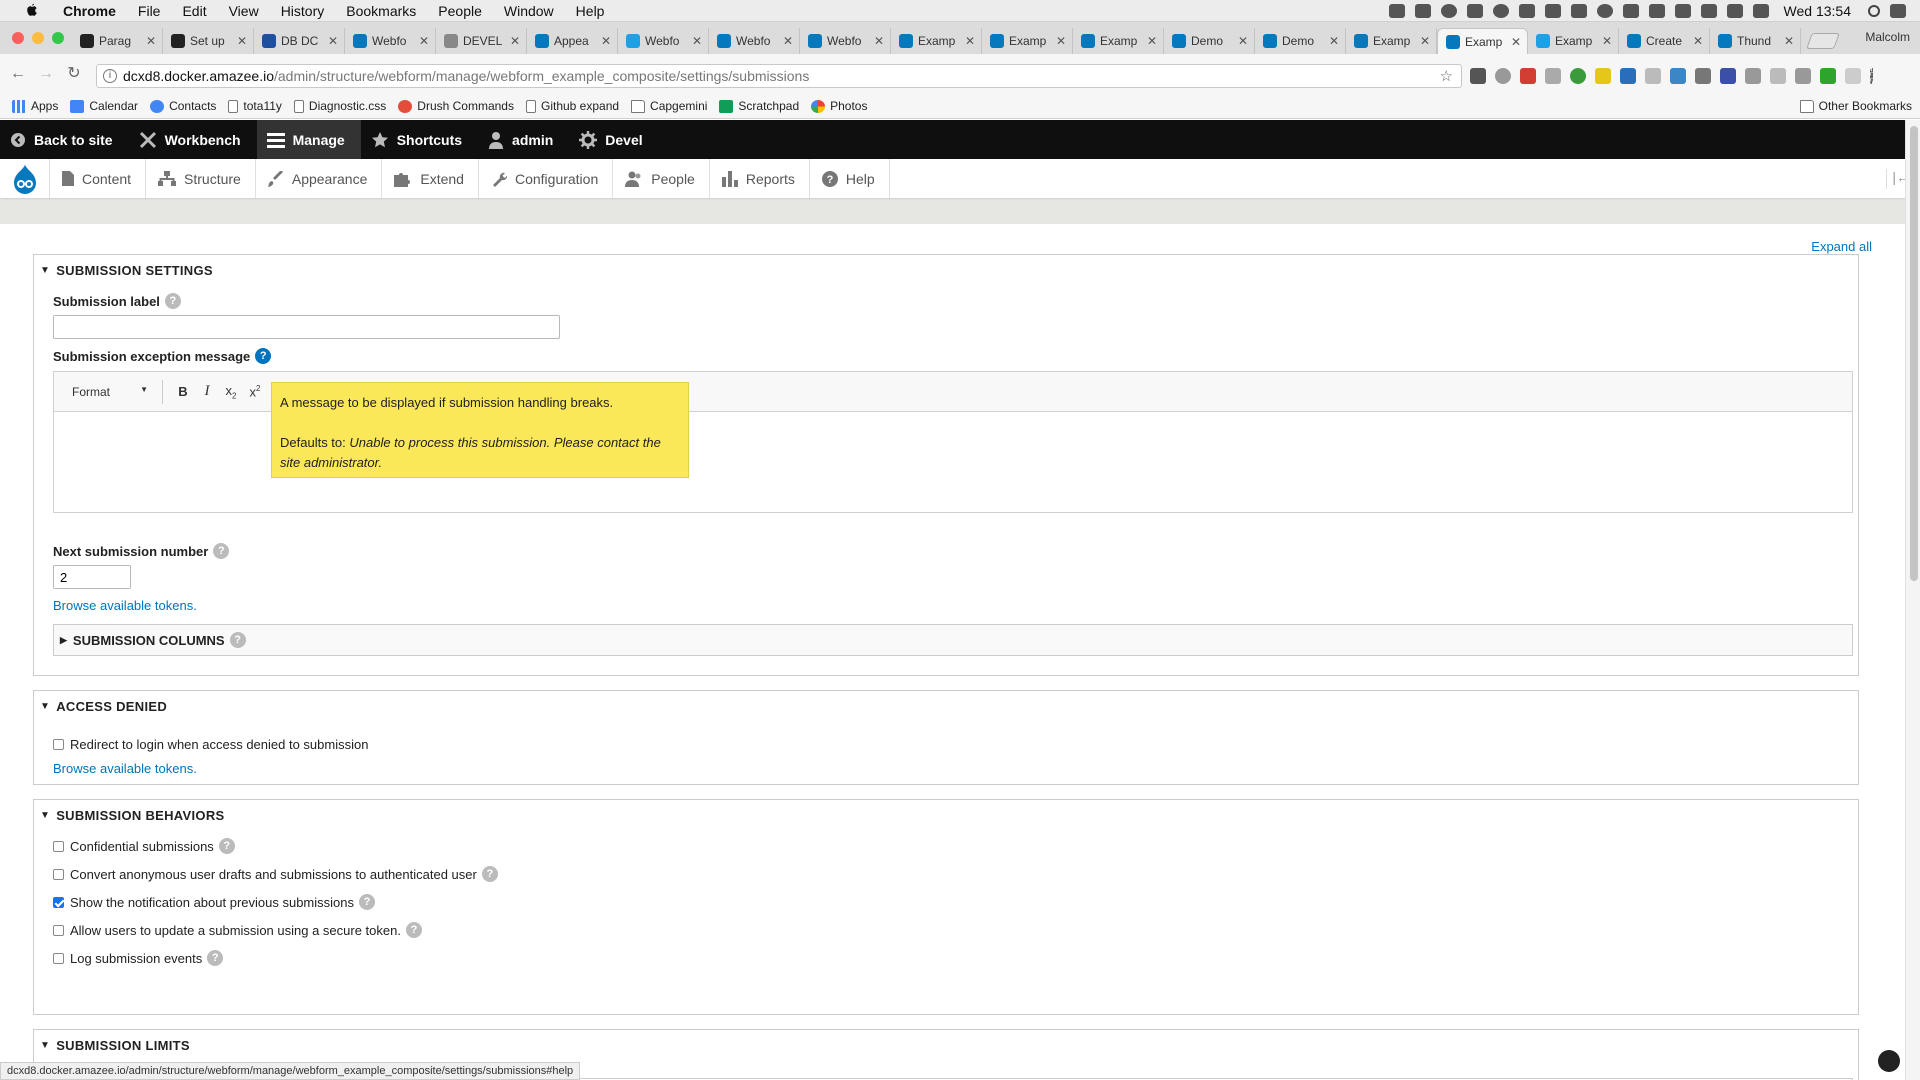 The image size is (1920, 1080). I want to click on menu-view: View, so click(244, 11).